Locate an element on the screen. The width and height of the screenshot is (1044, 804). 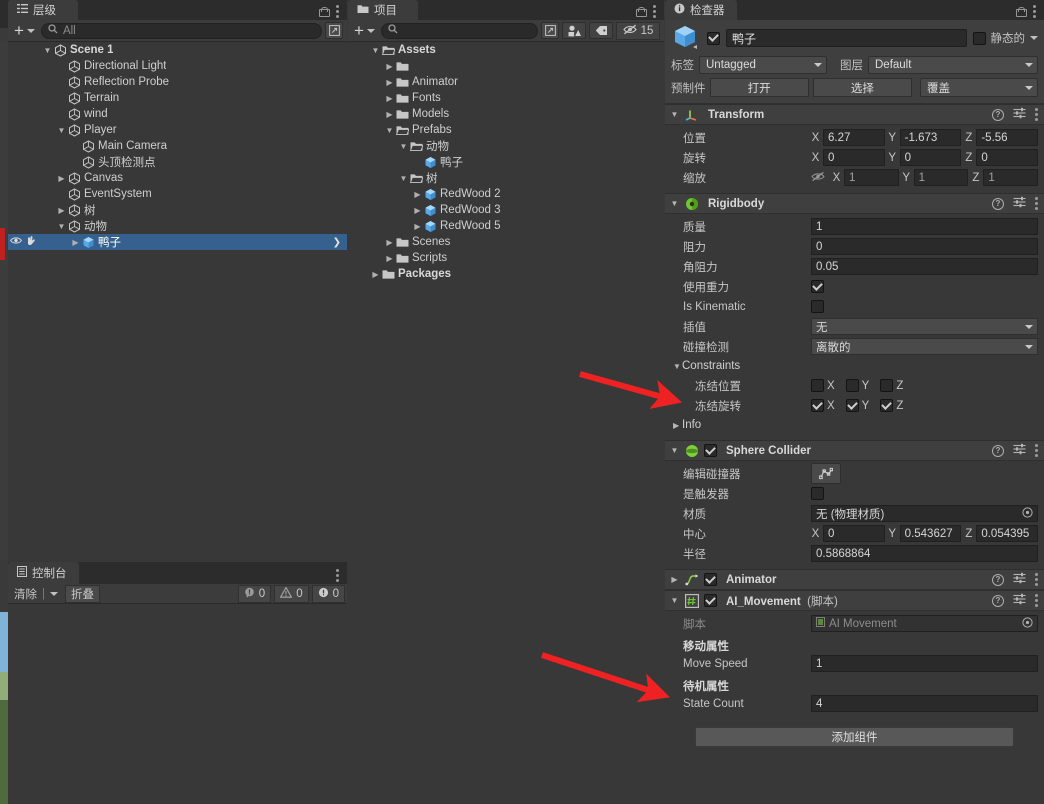
constraints-fold-arrow: ▼ is located at coordinates (676, 366).